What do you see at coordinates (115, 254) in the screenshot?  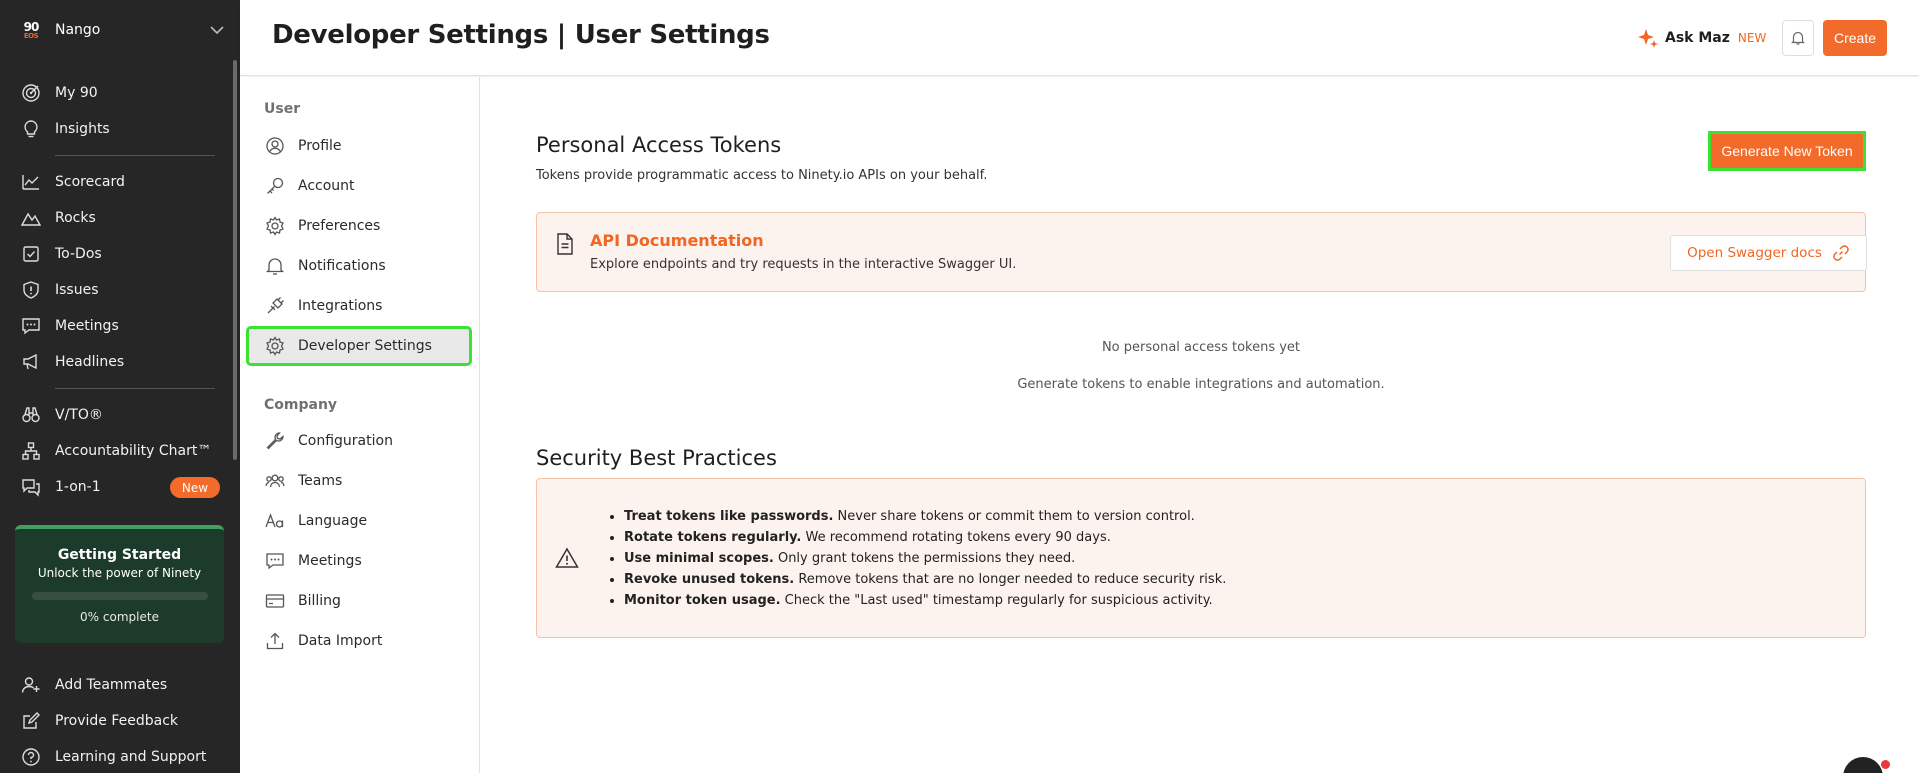 I see `sidebar-item-todos: To-Dos` at bounding box center [115, 254].